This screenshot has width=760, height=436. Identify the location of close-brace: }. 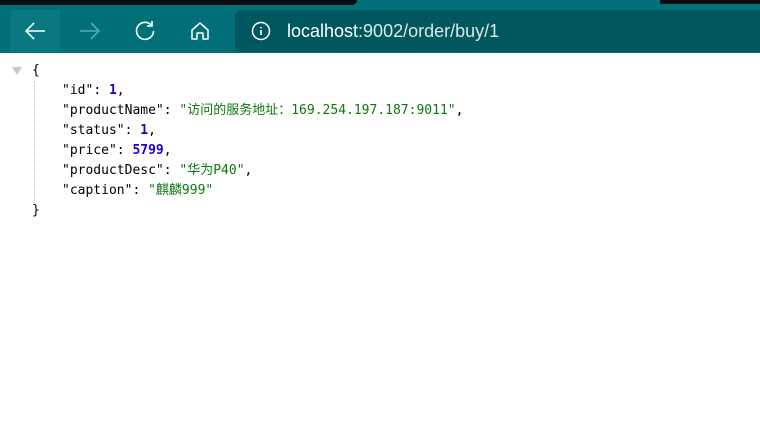
(36, 210).